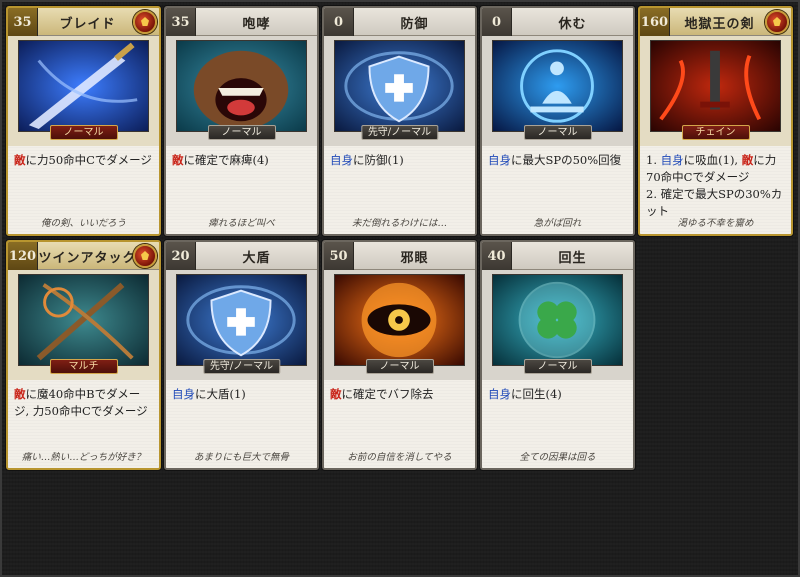 The image size is (800, 577). I want to click on card-title: 邪眼, so click(414, 258).